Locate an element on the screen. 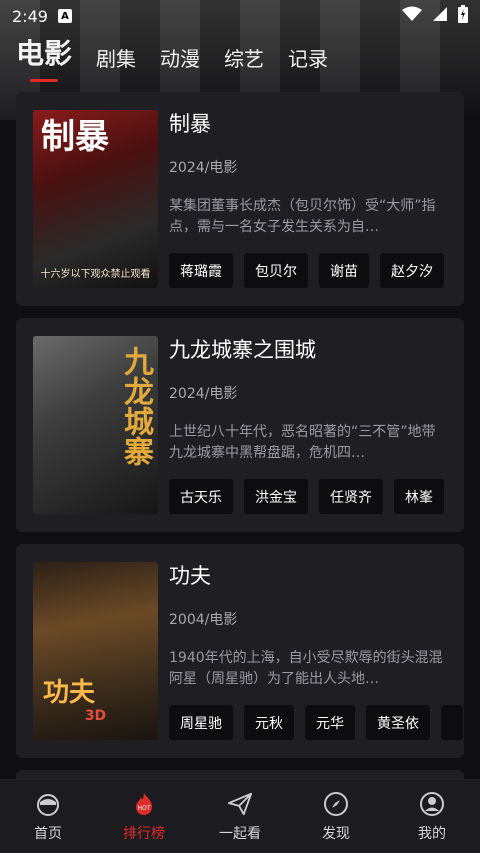 This screenshot has width=480, height=853. cast-tag: 洪金宝 is located at coordinates (276, 496).